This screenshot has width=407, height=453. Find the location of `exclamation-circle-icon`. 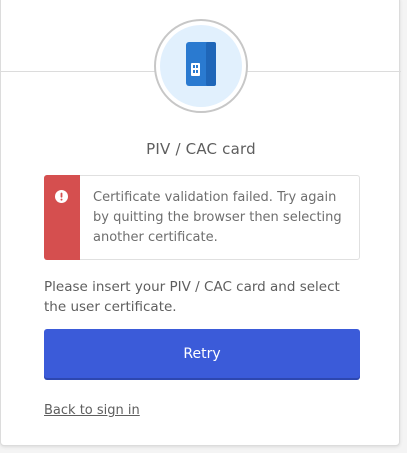

exclamation-circle-icon is located at coordinates (61, 196).